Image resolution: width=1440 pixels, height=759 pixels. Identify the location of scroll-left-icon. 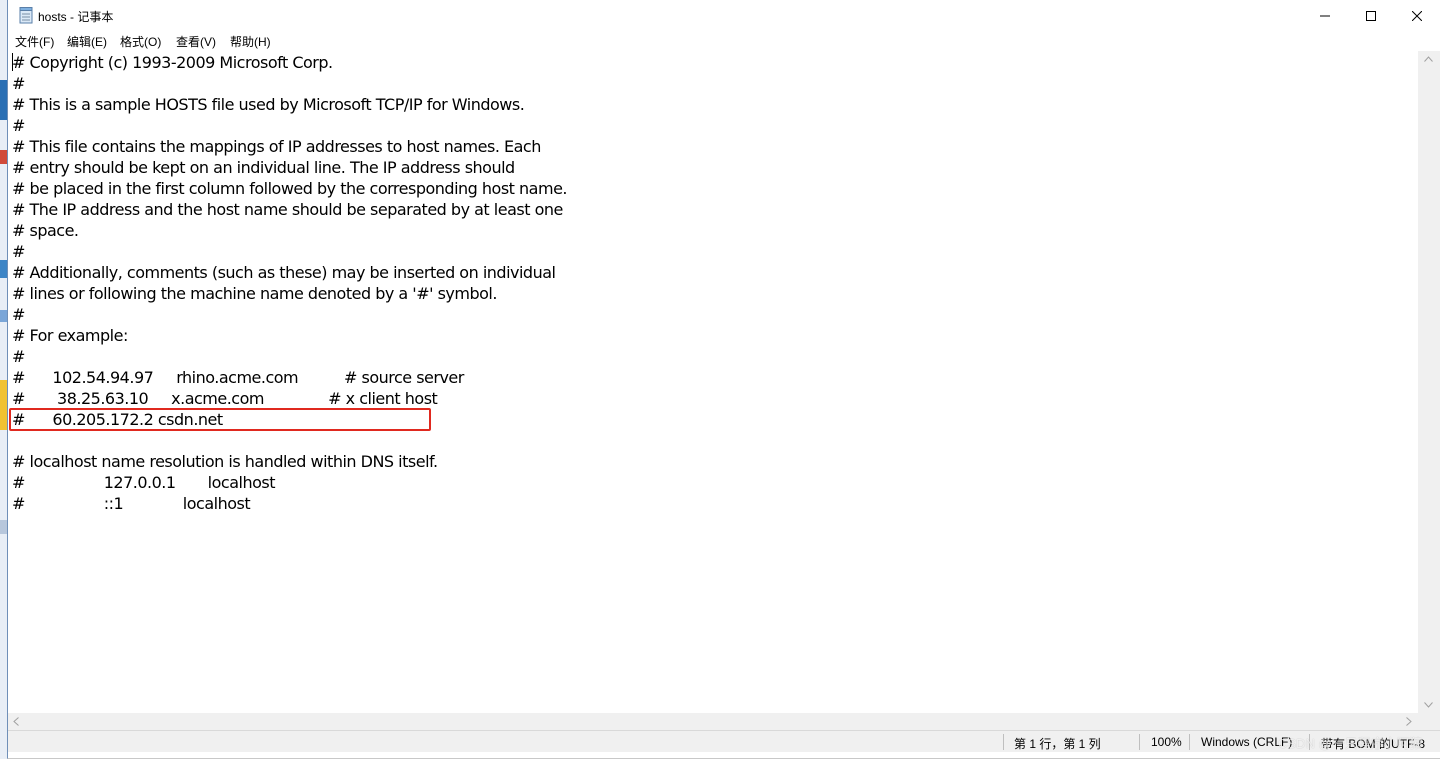
(16, 721).